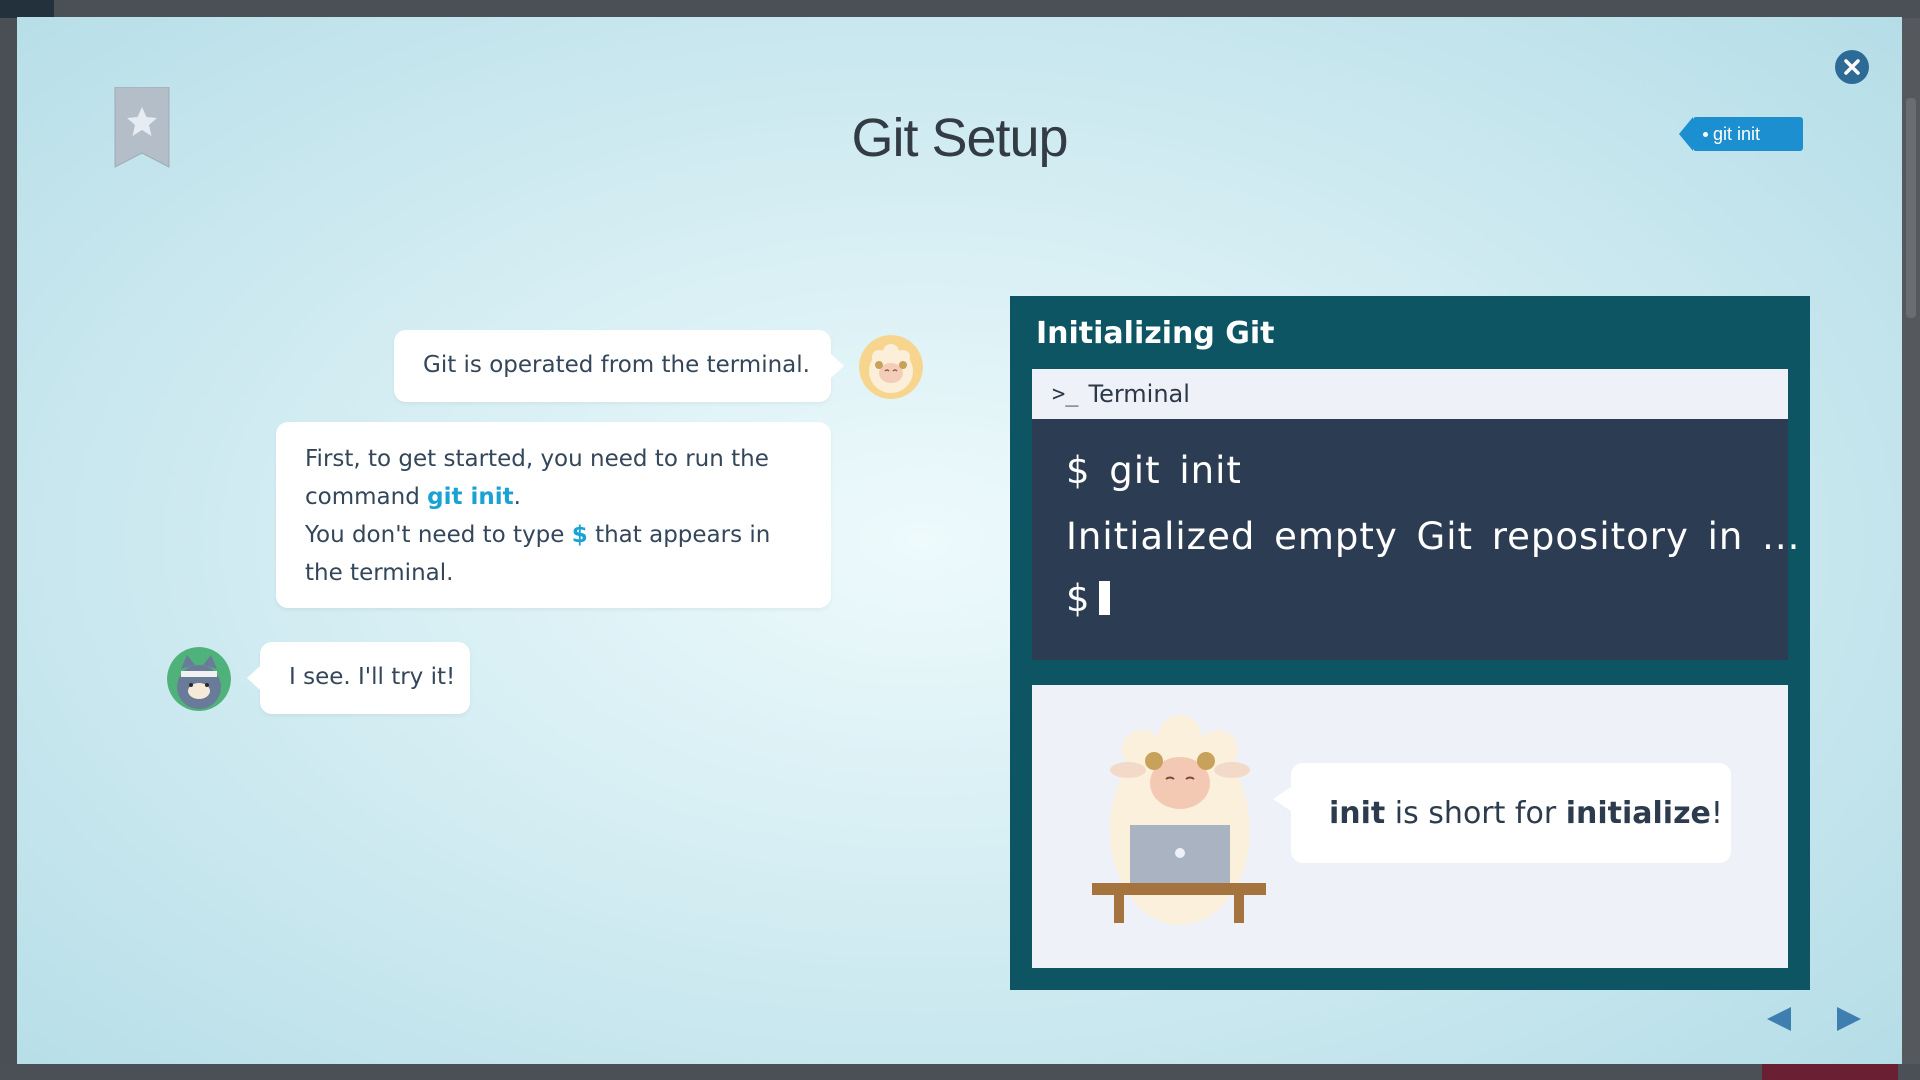 This screenshot has width=1920, height=1080. Describe the element at coordinates (1104, 598) in the screenshot. I see `terminal-cursor` at that location.